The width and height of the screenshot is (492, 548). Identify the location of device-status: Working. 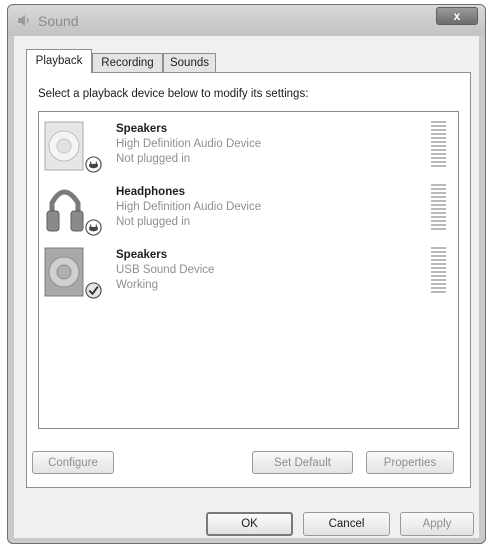
(137, 285).